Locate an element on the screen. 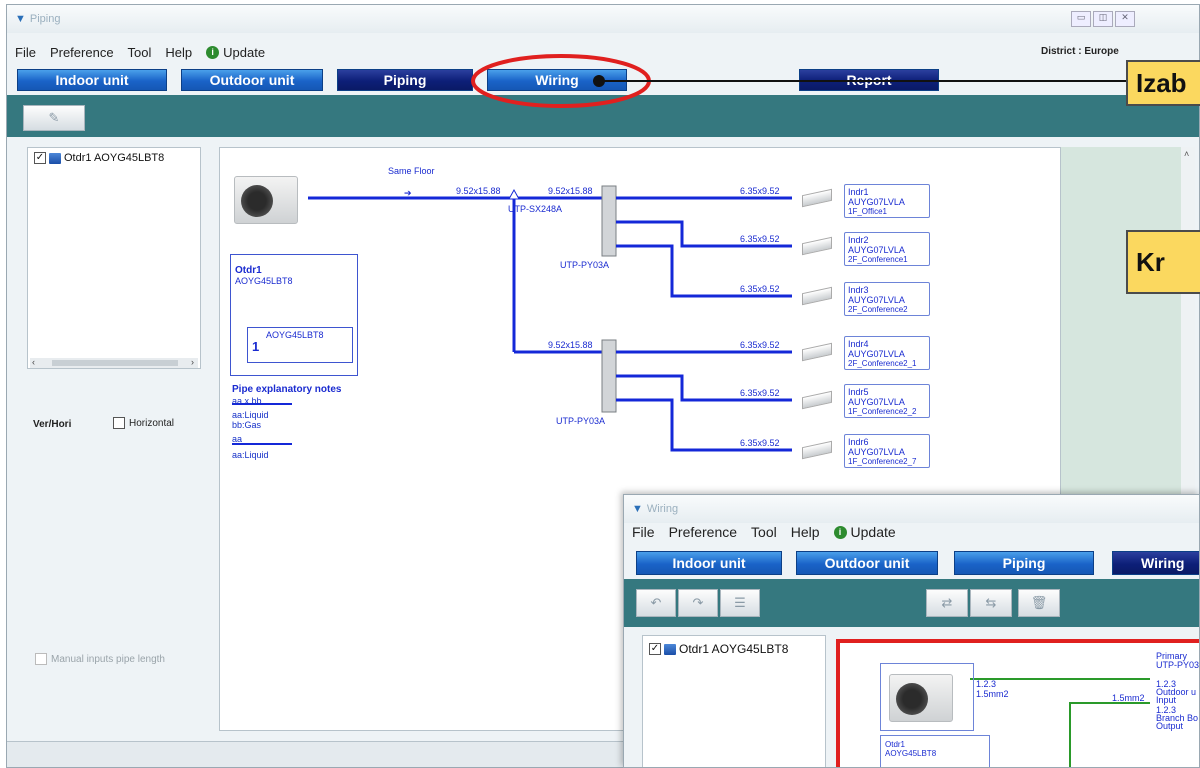  separation-tube-label: UTP-SX248A is located at coordinates (535, 209).